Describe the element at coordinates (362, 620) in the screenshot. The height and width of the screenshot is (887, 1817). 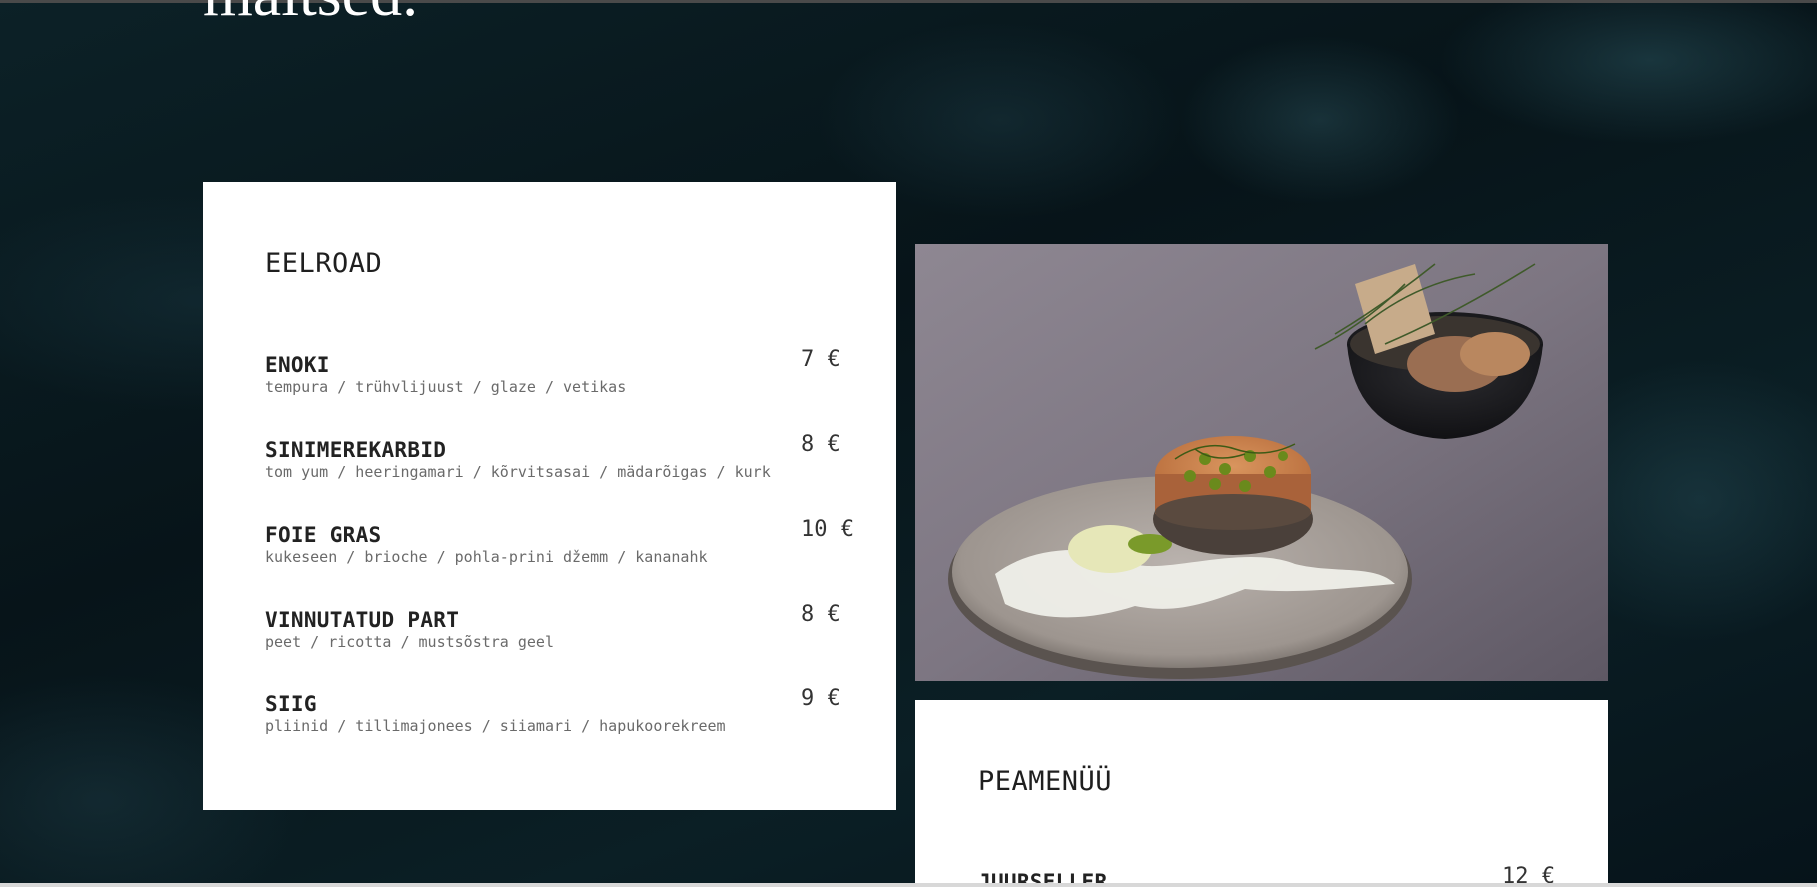
I see `menu-item-name: VINNUTATUD PART` at that location.